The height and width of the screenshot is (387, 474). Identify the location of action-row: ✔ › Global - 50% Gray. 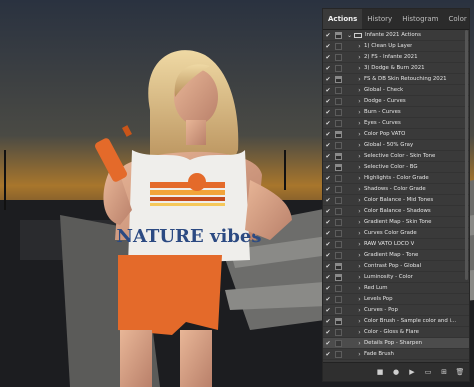
(396, 145).